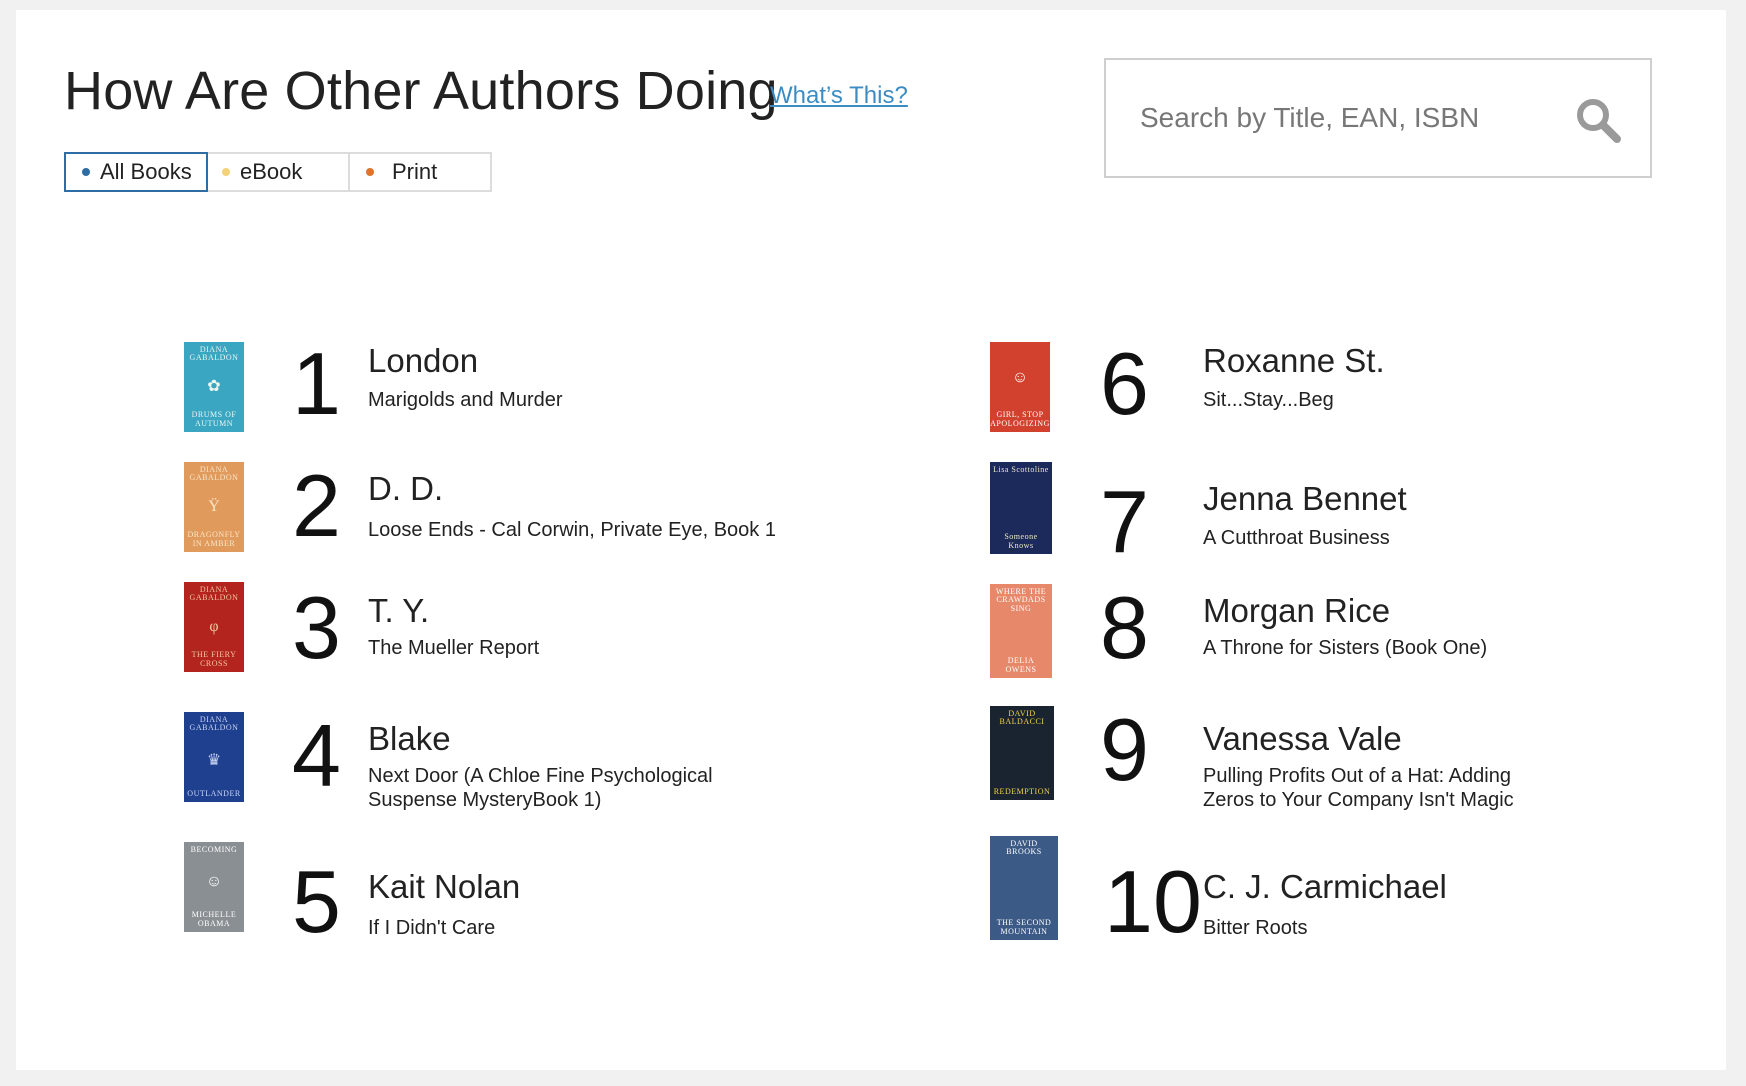 The height and width of the screenshot is (1086, 1746). Describe the element at coordinates (271, 171) in the screenshot. I see `filter-label: eBook` at that location.